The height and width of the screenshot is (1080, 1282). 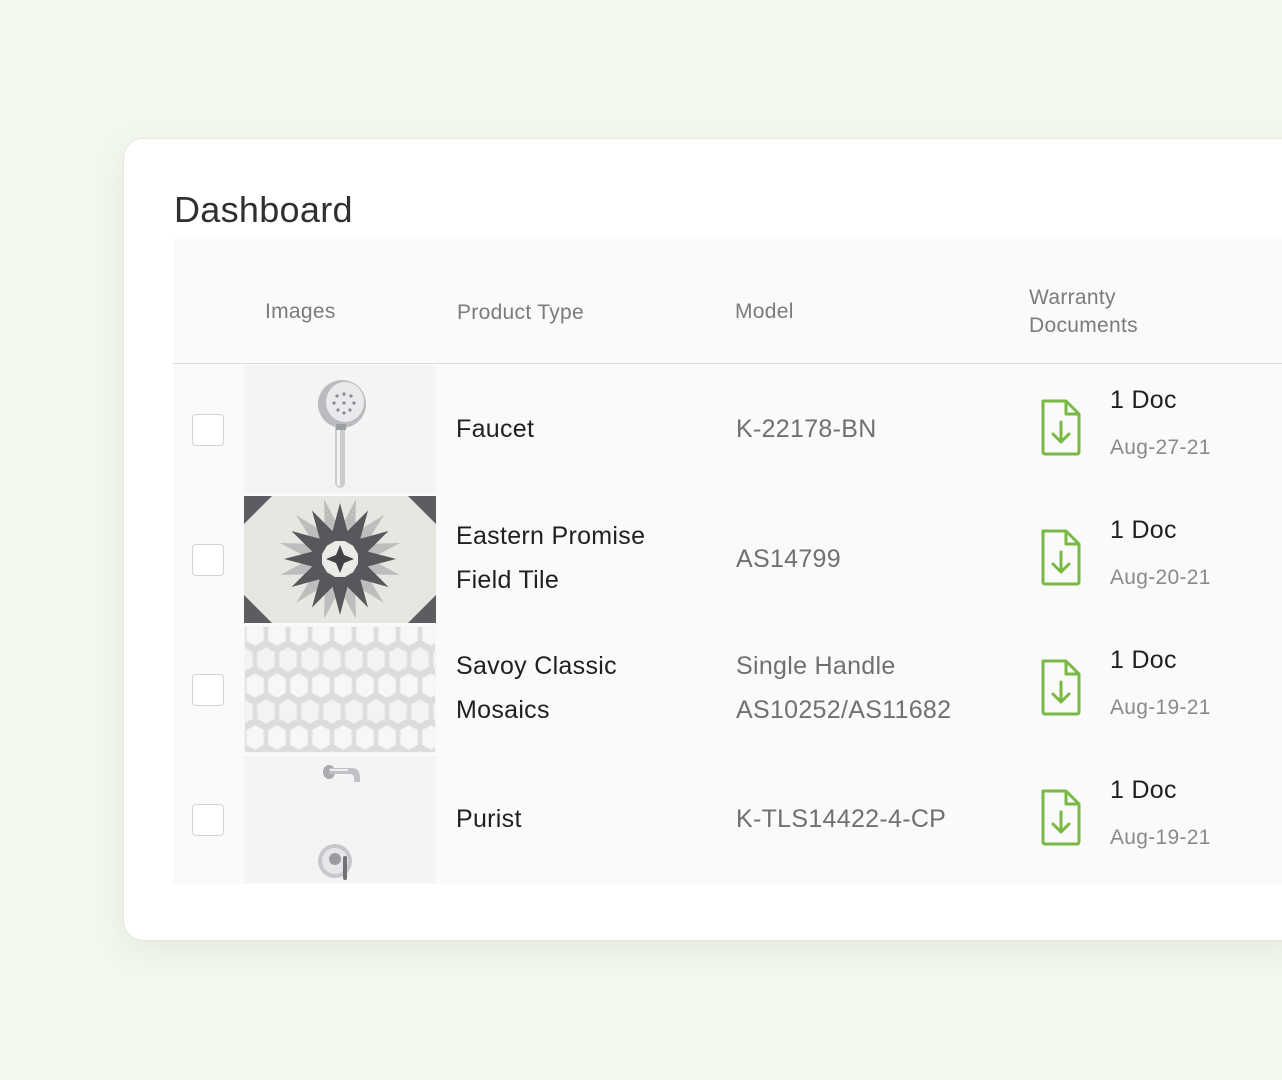 I want to click on model-cell: Single Handle AS10252/AS11682, so click(x=866, y=688).